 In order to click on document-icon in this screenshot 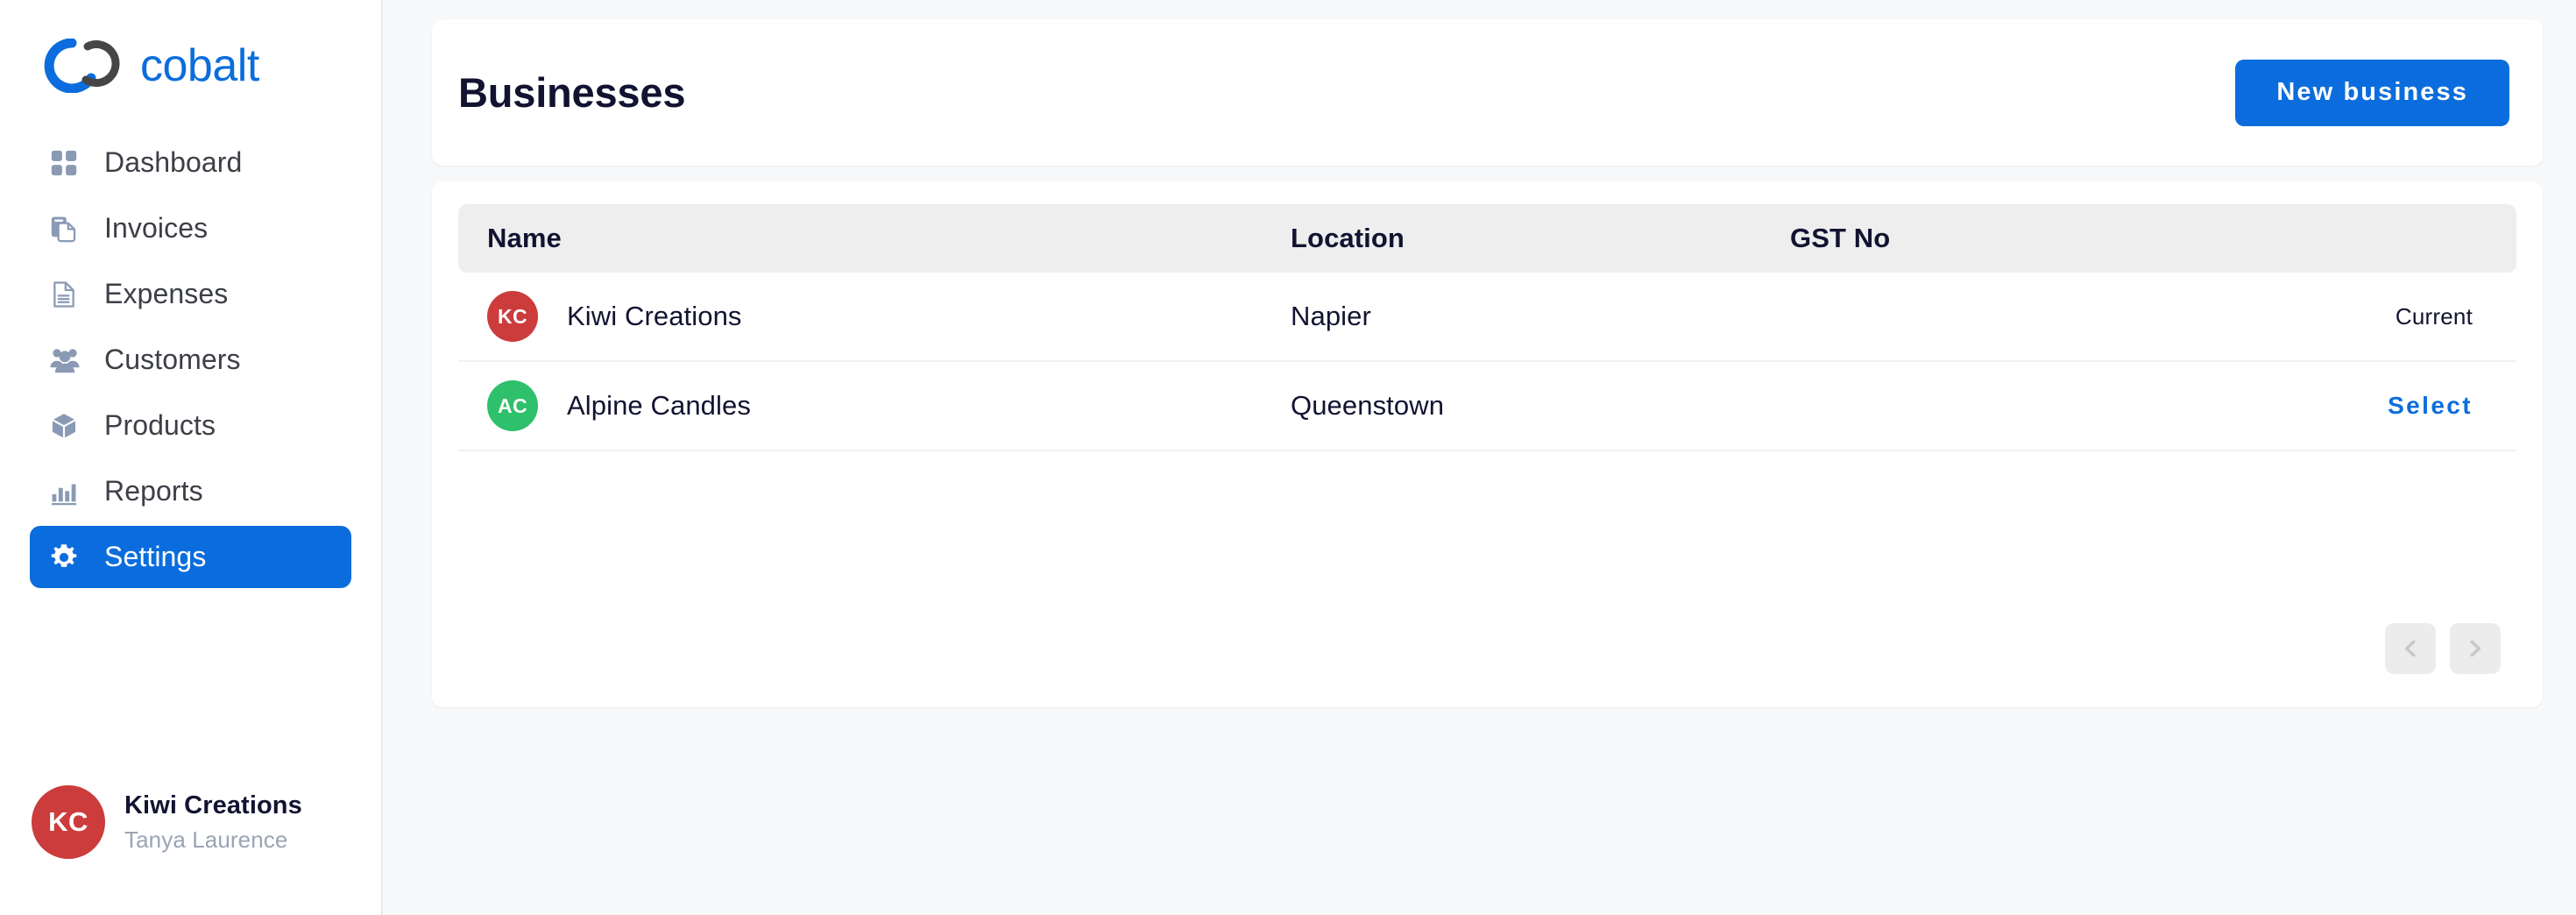, I will do `click(68, 294)`.